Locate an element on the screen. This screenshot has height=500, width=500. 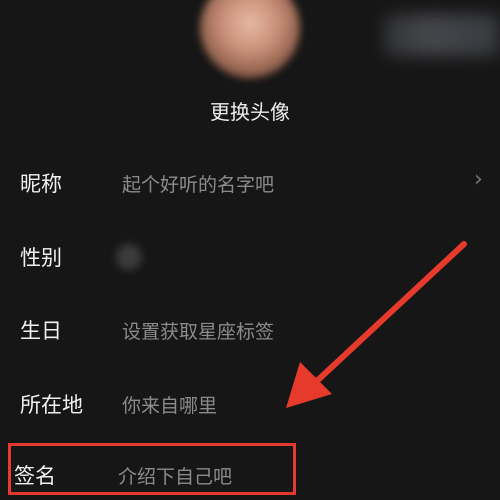
change-avatar-link: 更换头像 is located at coordinates (250, 110).